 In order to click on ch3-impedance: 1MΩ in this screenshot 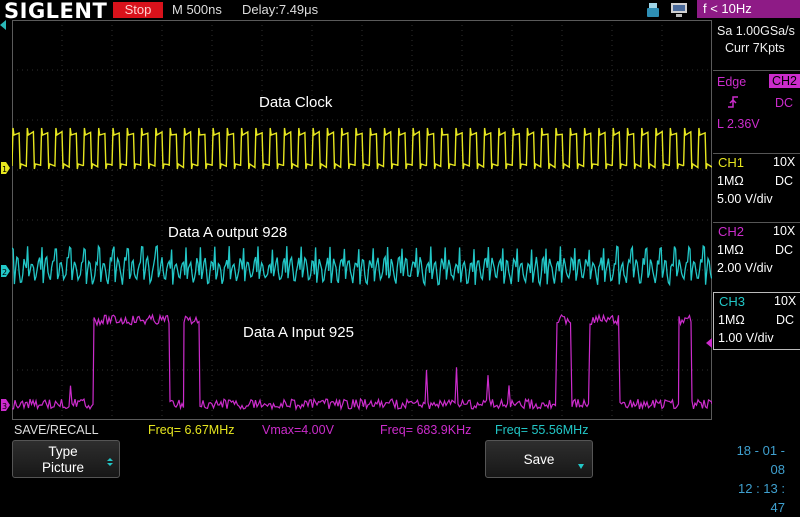, I will do `click(731, 320)`.